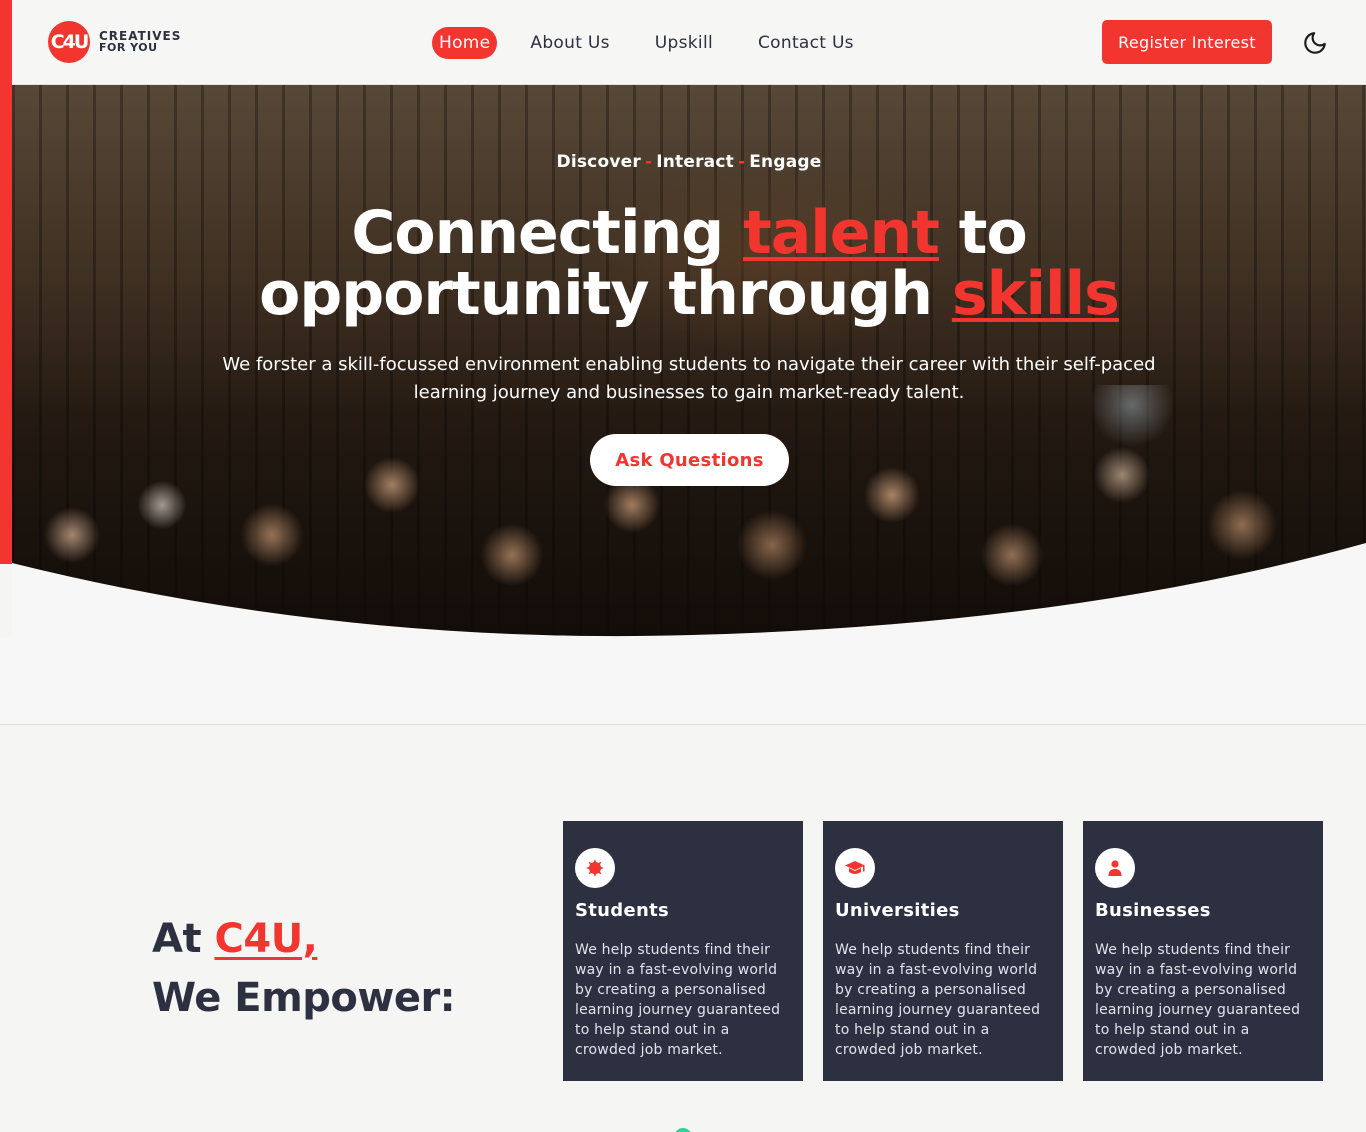  What do you see at coordinates (841, 233) in the screenshot?
I see `headline-accent-talent: talent` at bounding box center [841, 233].